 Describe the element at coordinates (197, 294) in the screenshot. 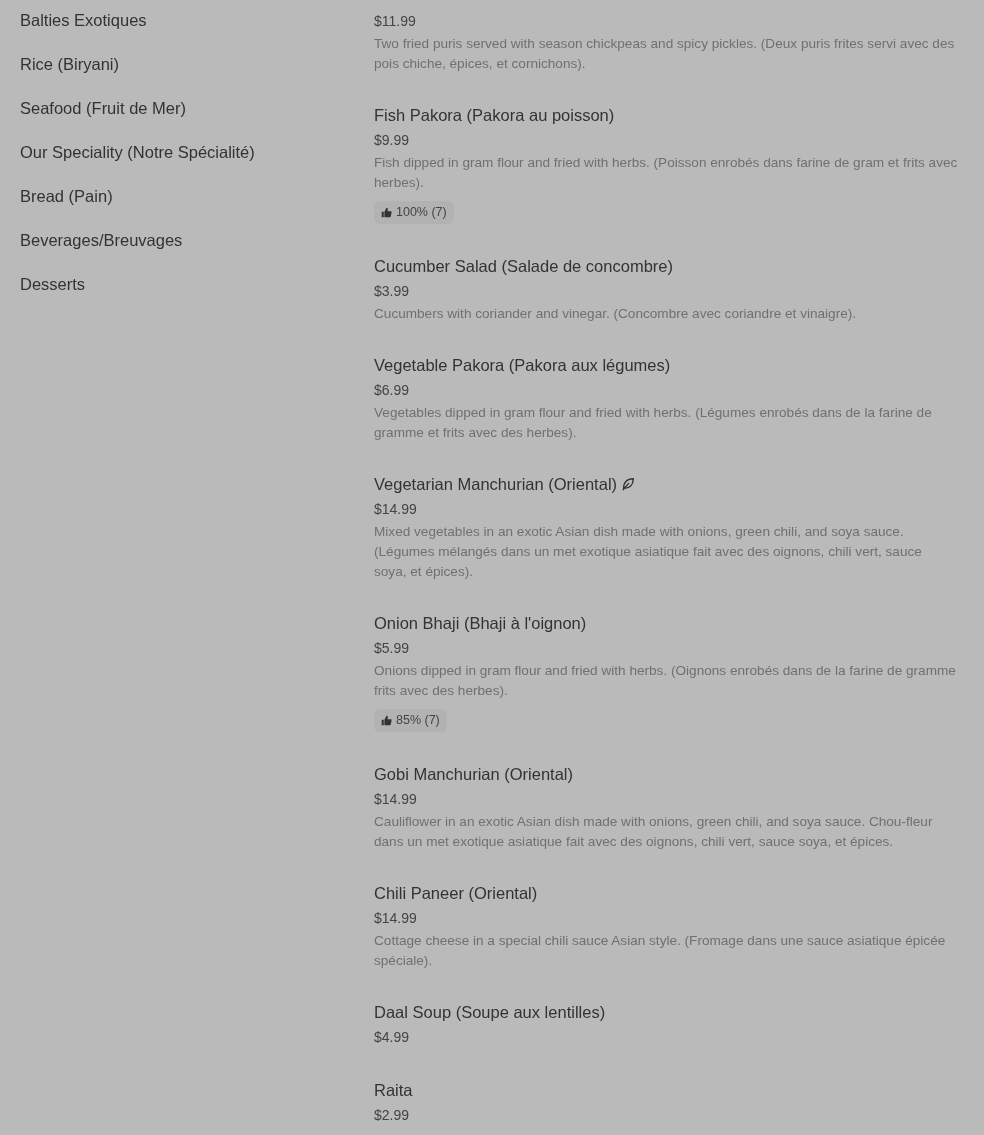

I see `category-link: Desserts` at that location.